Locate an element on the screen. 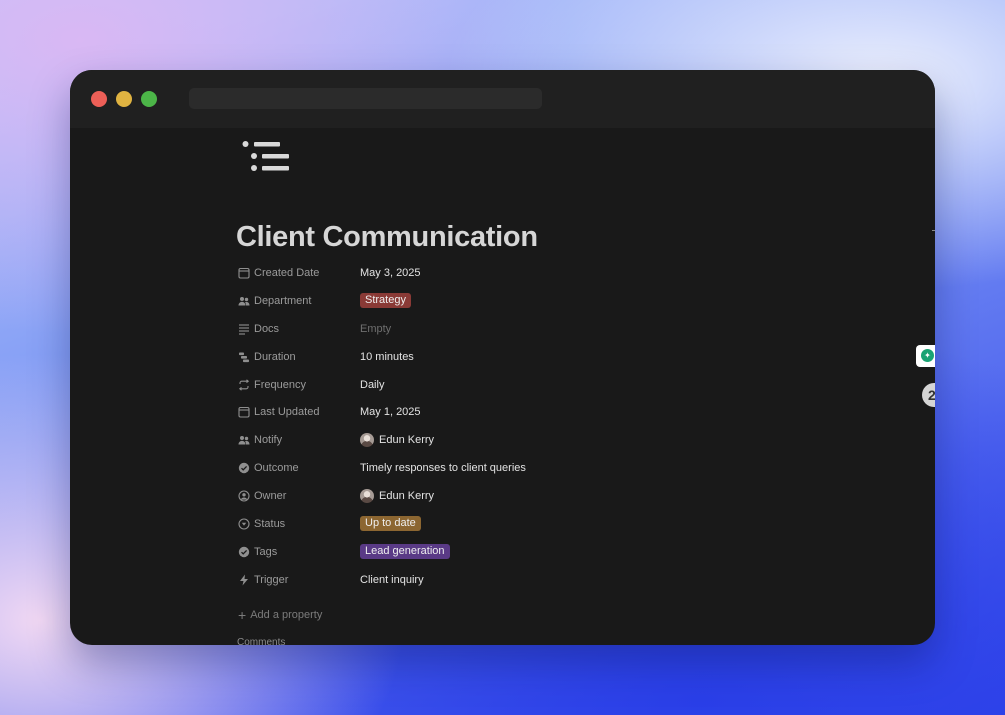 This screenshot has height=715, width=1005. property-value: Empty is located at coordinates (375, 329).